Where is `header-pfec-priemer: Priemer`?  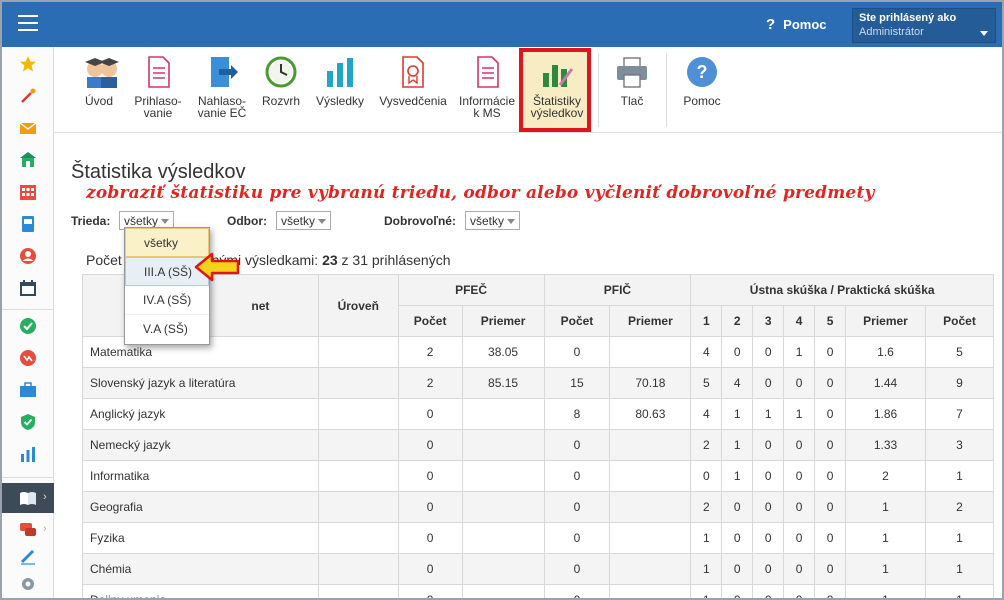 header-pfec-priemer: Priemer is located at coordinates (503, 321).